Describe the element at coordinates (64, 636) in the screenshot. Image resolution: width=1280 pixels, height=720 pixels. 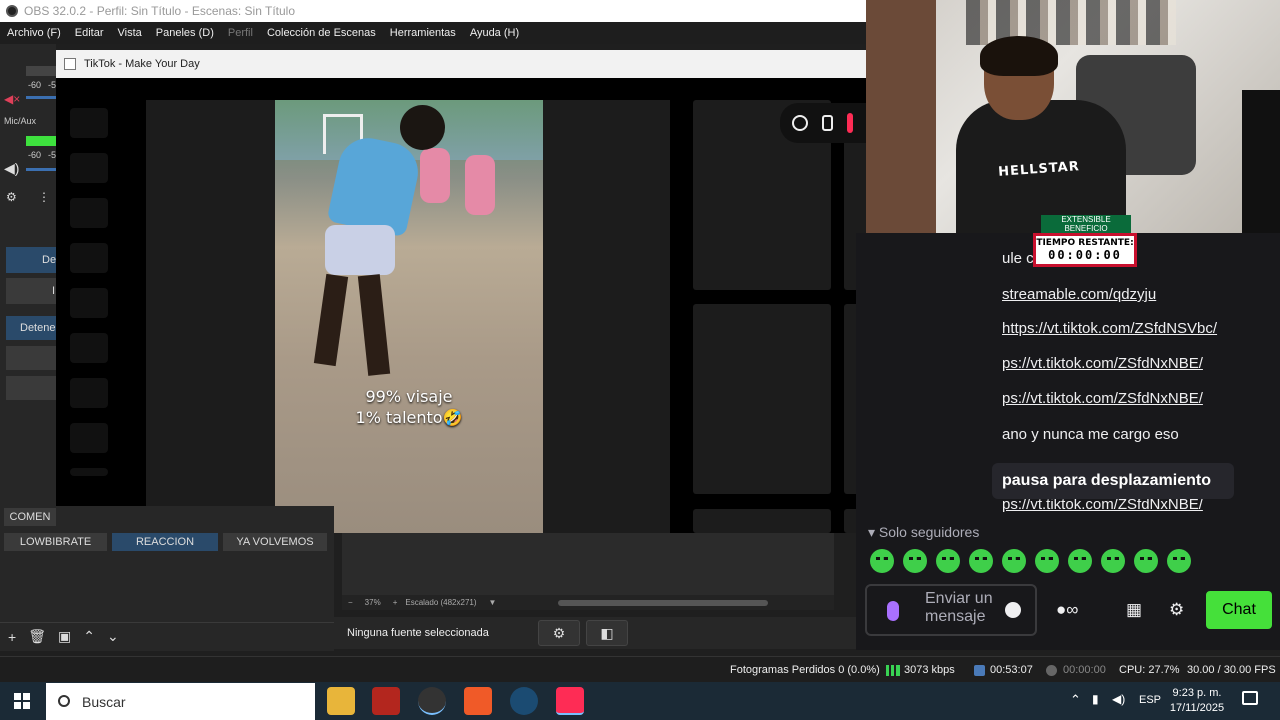
I see `filter-icon: ▣` at that location.